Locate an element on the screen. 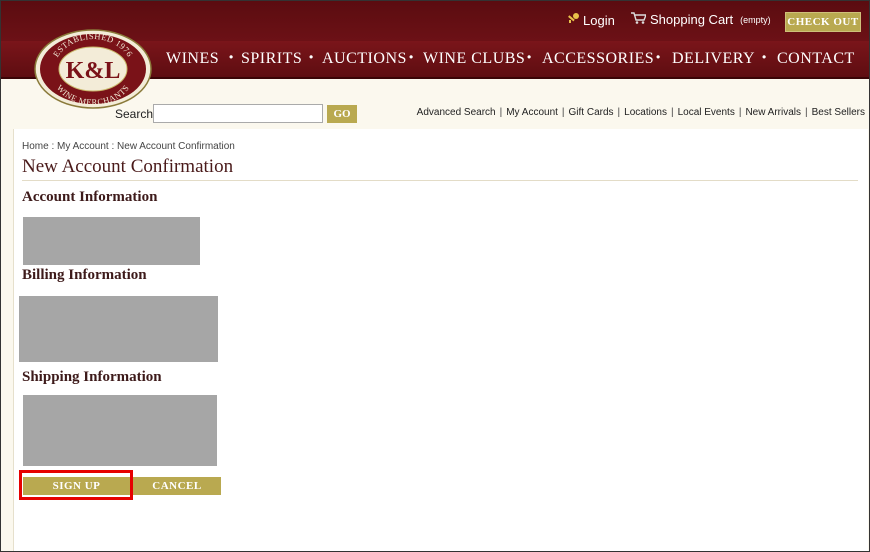 The height and width of the screenshot is (552, 870). account-information-redacted is located at coordinates (111, 241).